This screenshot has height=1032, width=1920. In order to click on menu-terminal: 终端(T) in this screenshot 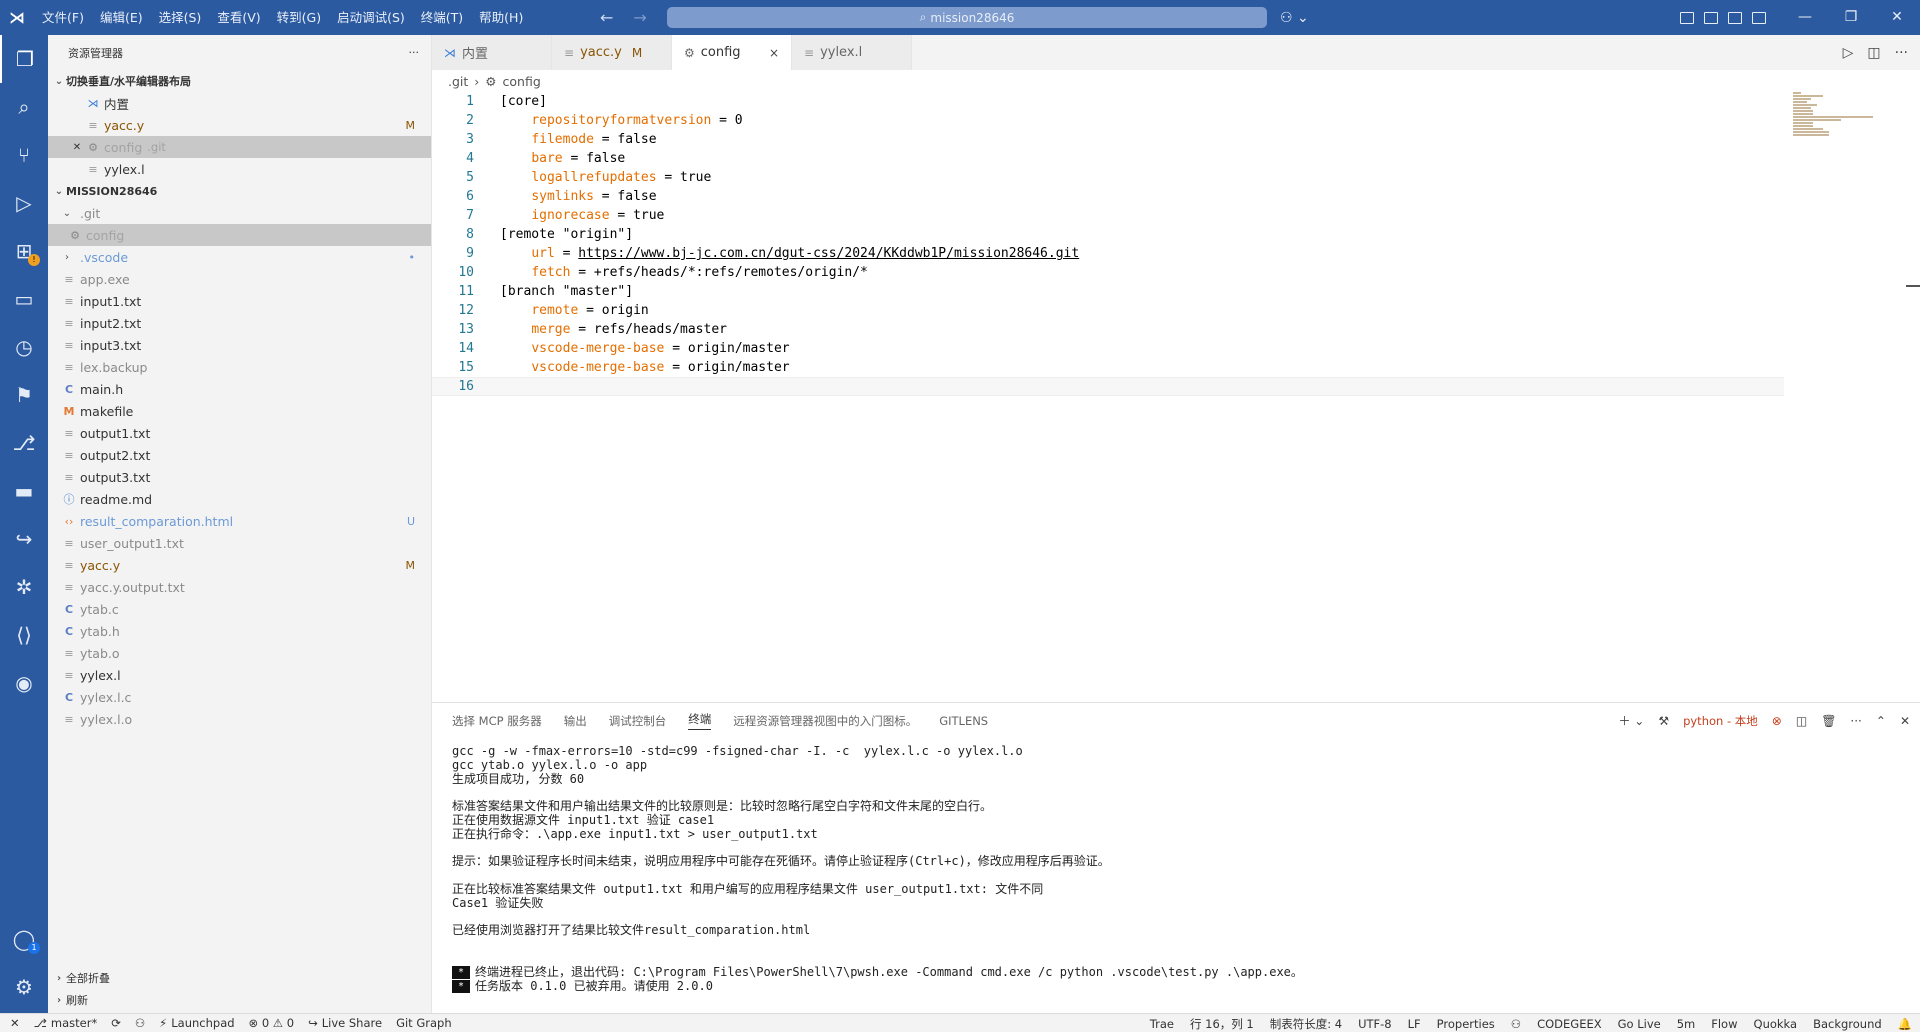, I will do `click(442, 17)`.